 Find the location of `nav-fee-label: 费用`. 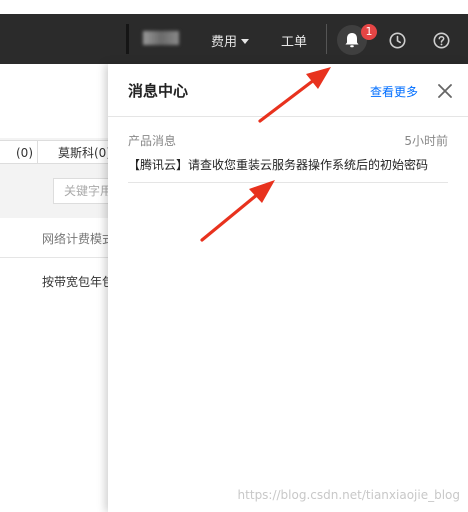

nav-fee-label: 费用 is located at coordinates (224, 42).